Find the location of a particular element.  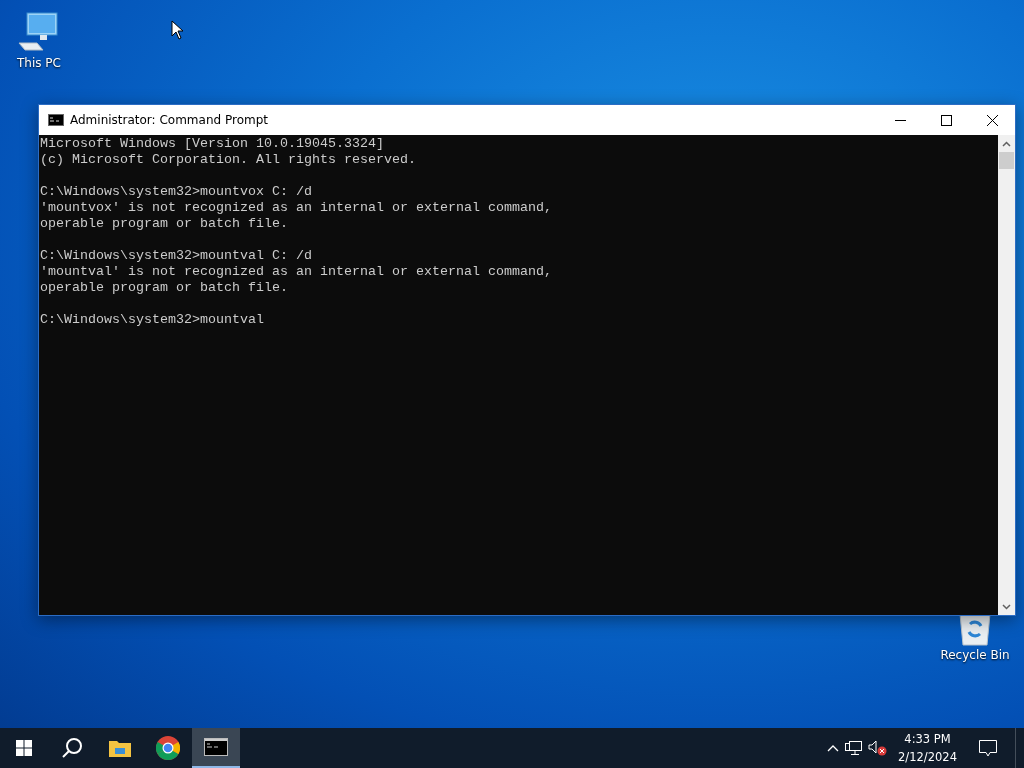

console-line: 'mountval' is not recognized as an internal or external command, is located at coordinates (296, 272).